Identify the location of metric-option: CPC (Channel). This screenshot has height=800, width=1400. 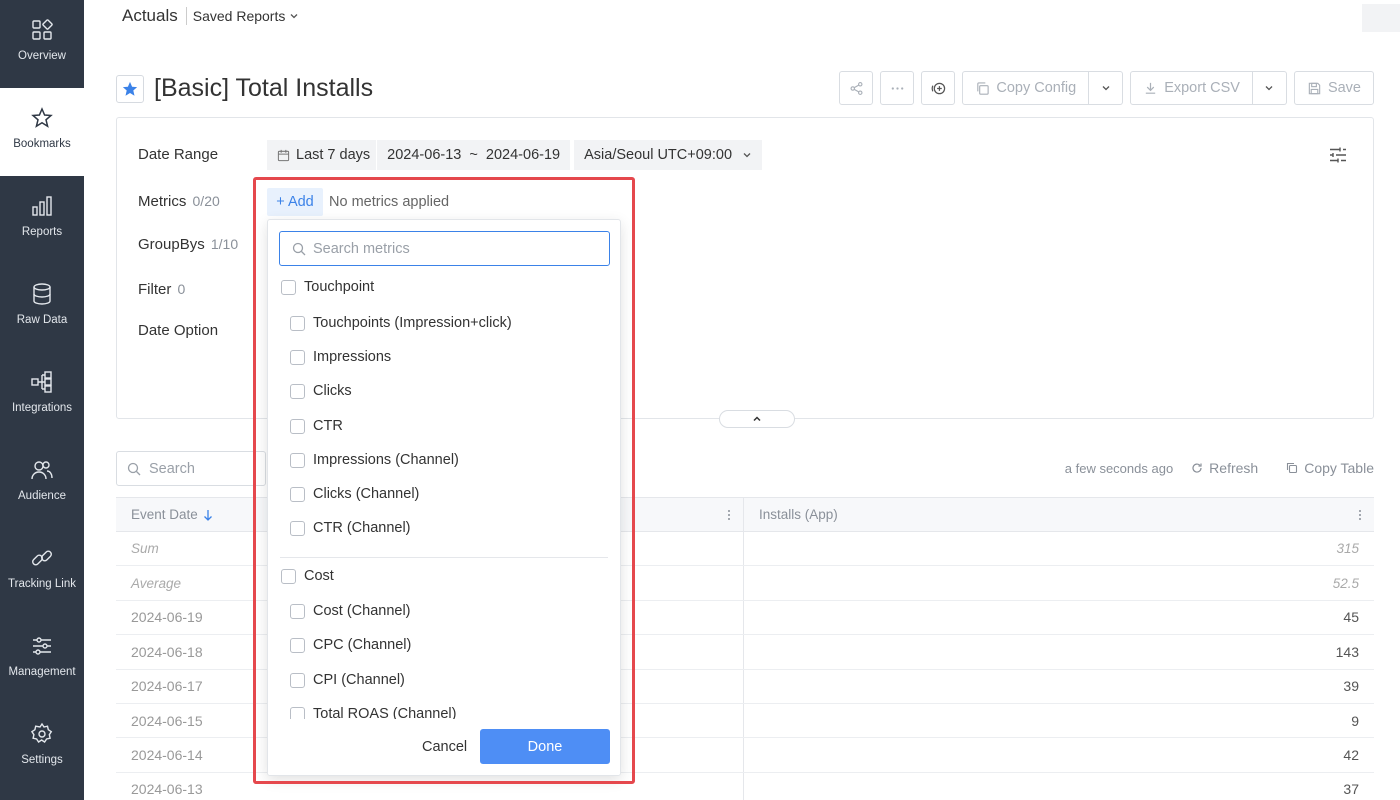
(350, 645).